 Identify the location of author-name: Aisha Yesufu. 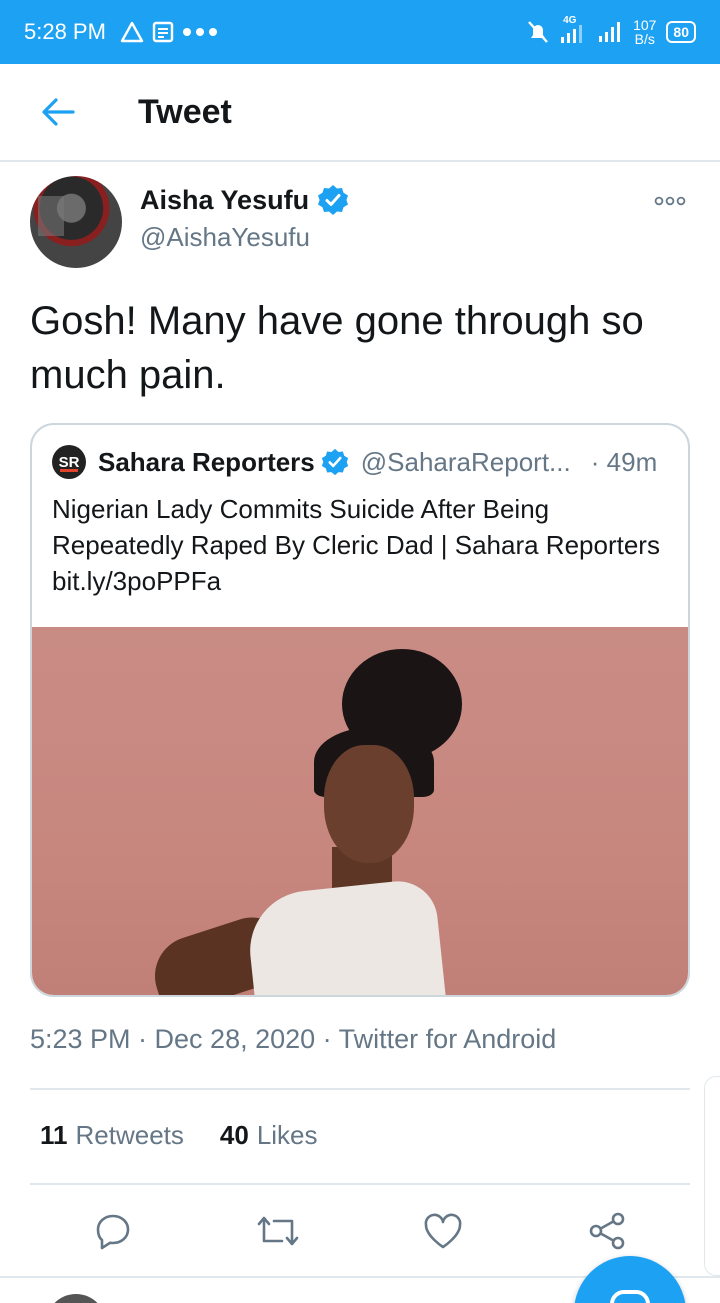
(224, 200).